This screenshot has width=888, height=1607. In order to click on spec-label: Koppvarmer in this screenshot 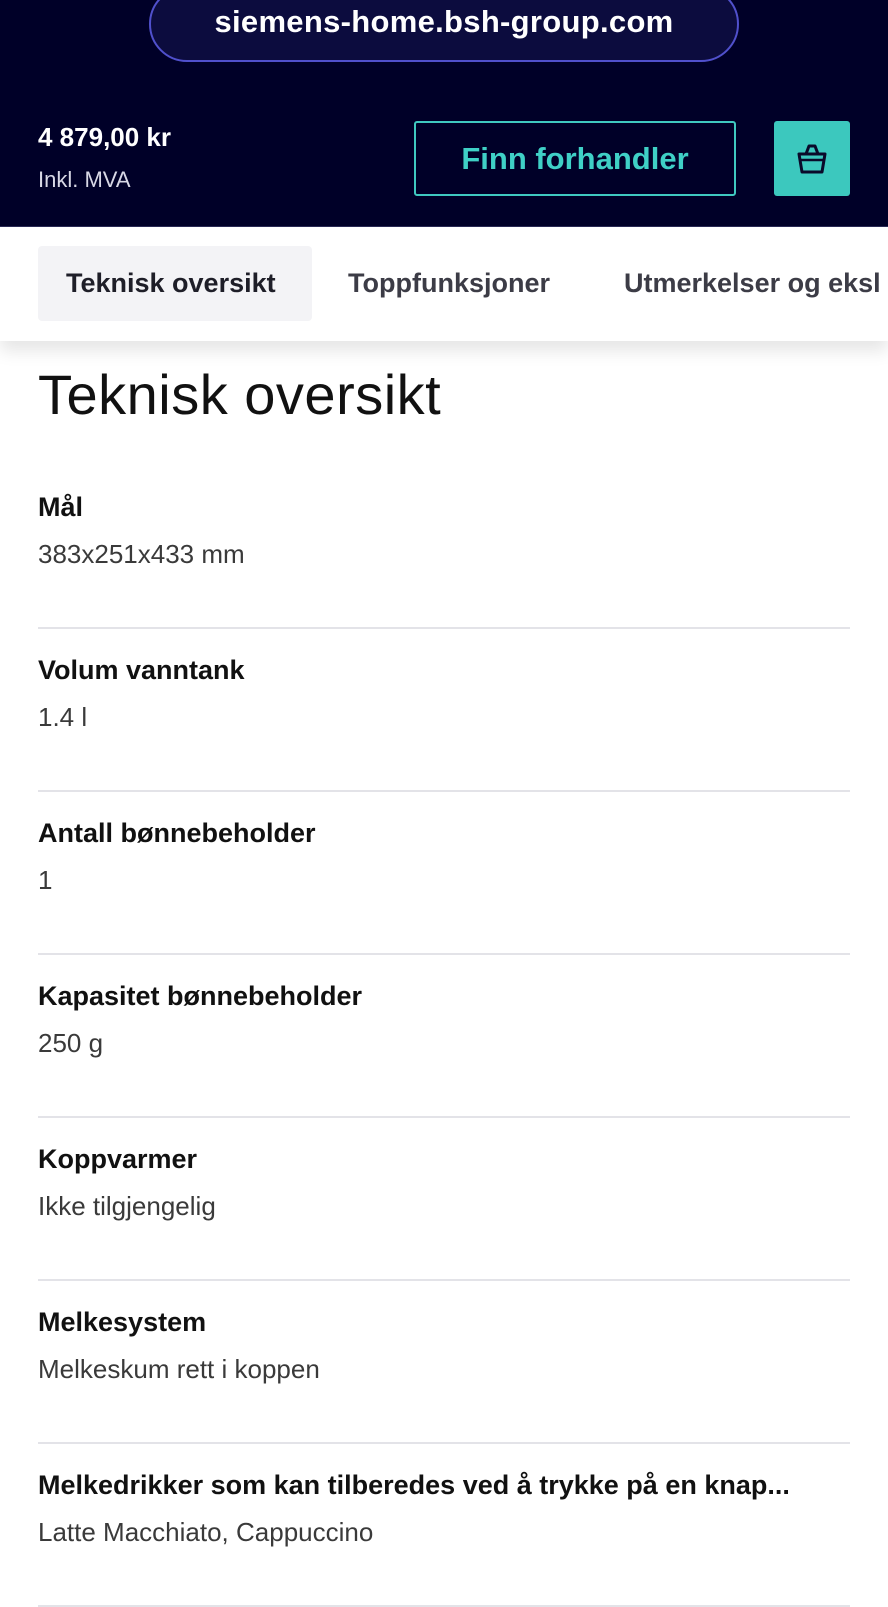, I will do `click(118, 1159)`.